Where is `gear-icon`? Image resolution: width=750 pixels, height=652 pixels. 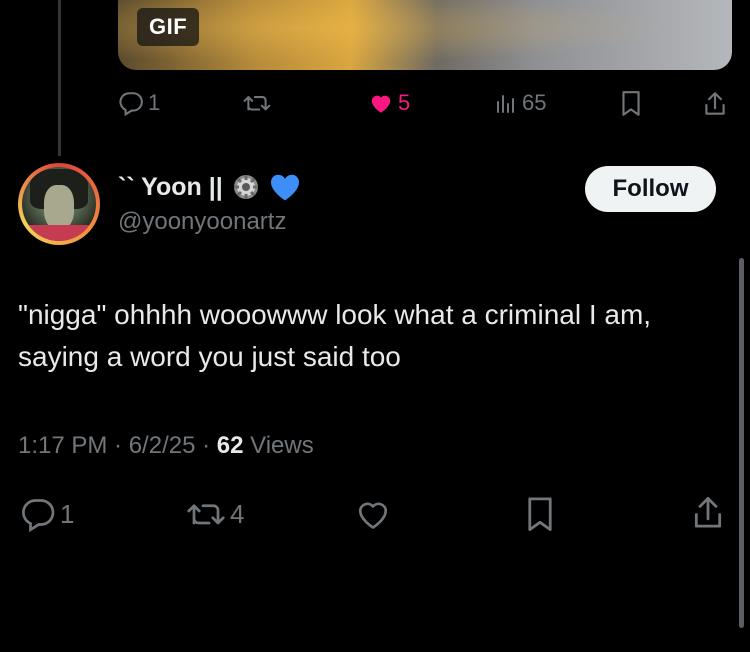
gear-icon is located at coordinates (245, 187).